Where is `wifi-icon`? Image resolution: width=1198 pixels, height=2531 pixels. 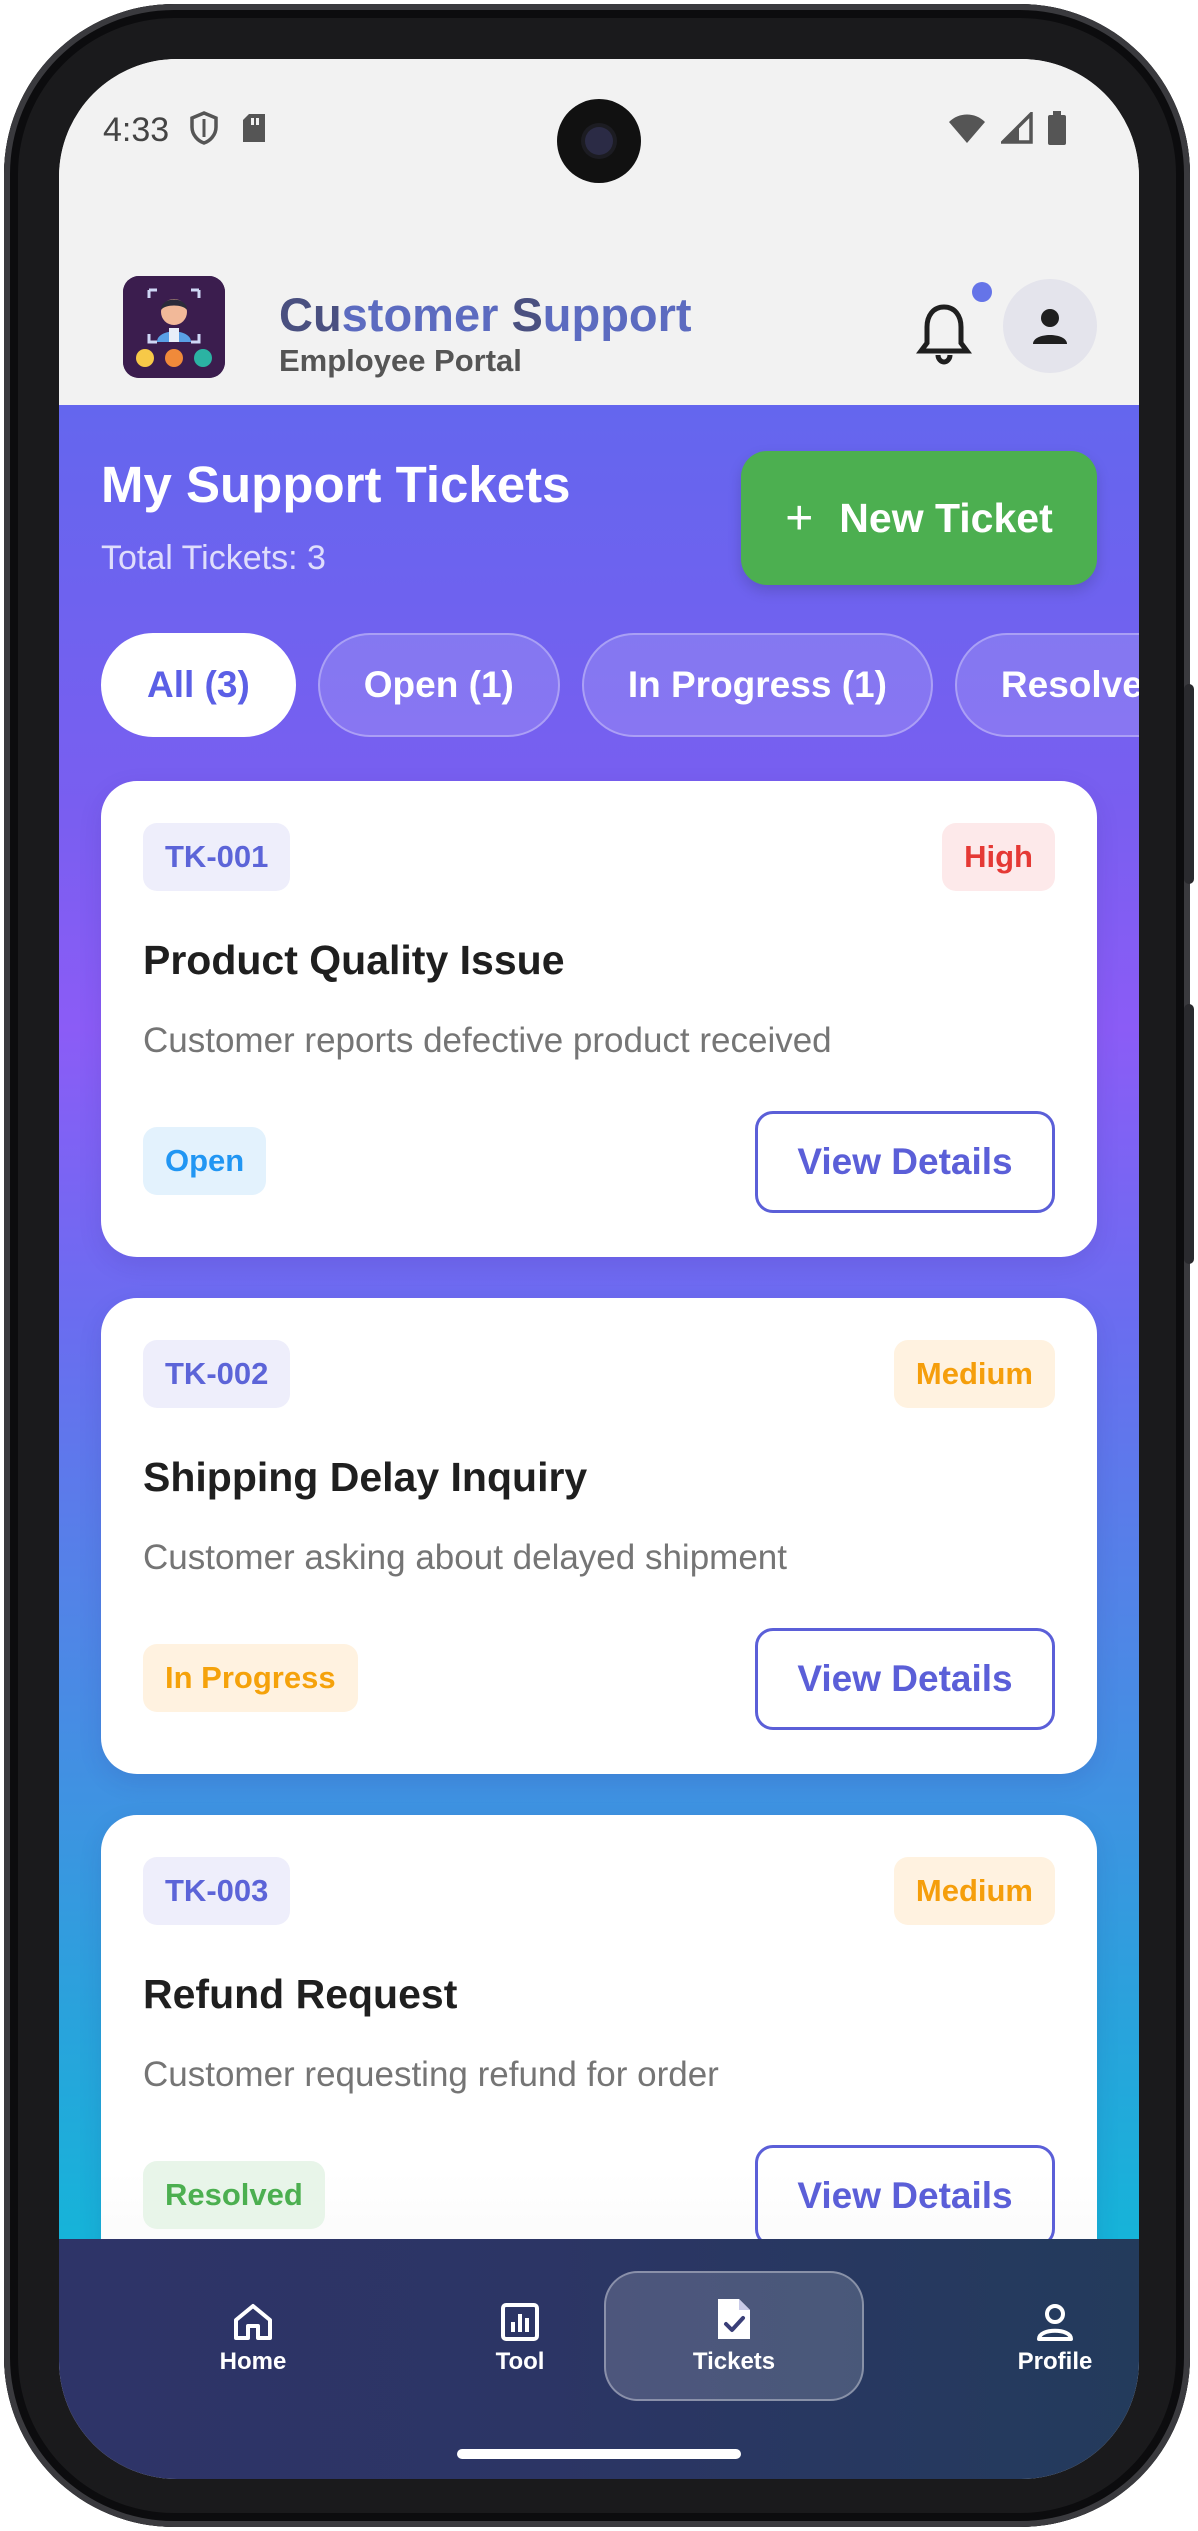 wifi-icon is located at coordinates (967, 128).